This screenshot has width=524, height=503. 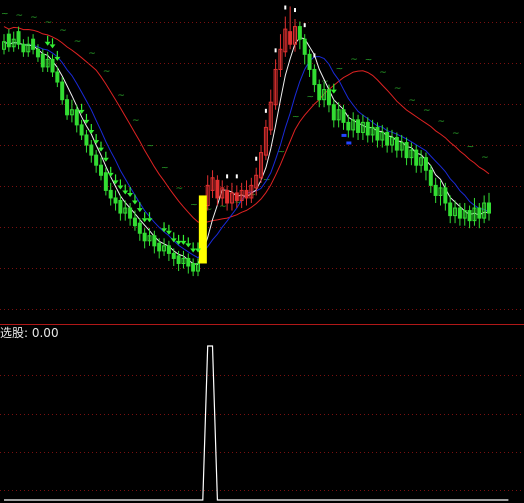 I want to click on blue-mark, so click(x=344, y=135).